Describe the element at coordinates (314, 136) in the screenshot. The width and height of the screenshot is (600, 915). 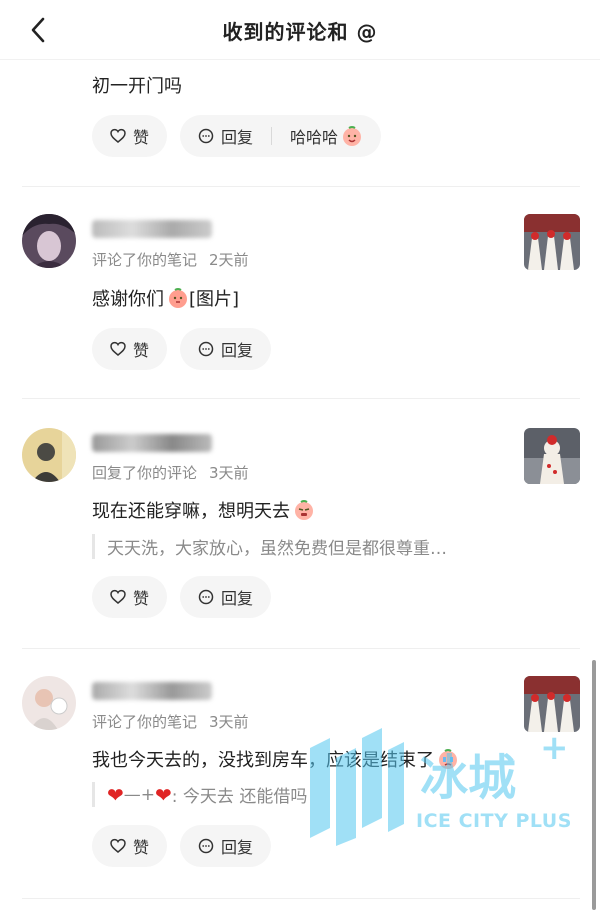
I see `quick-reply-text: 哈哈哈` at that location.